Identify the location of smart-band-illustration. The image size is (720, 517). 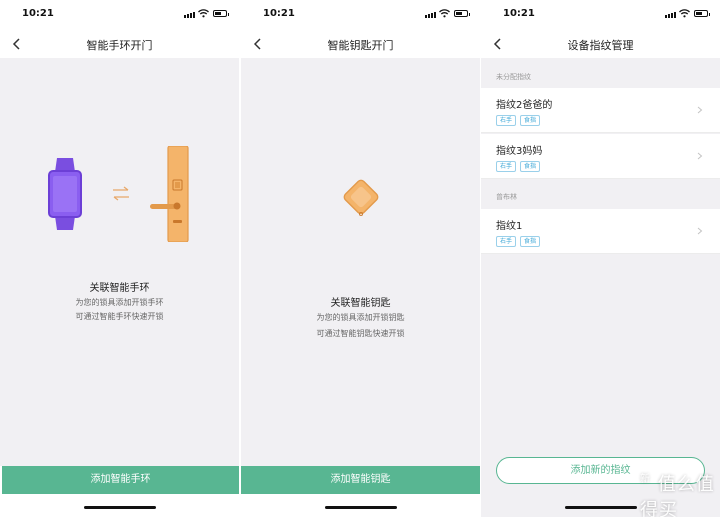
(65, 194).